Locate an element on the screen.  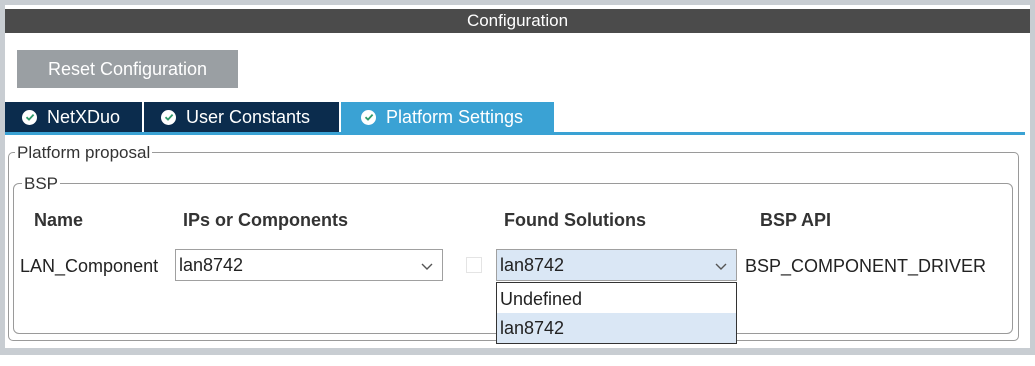
window-border-top is located at coordinates (517, 2).